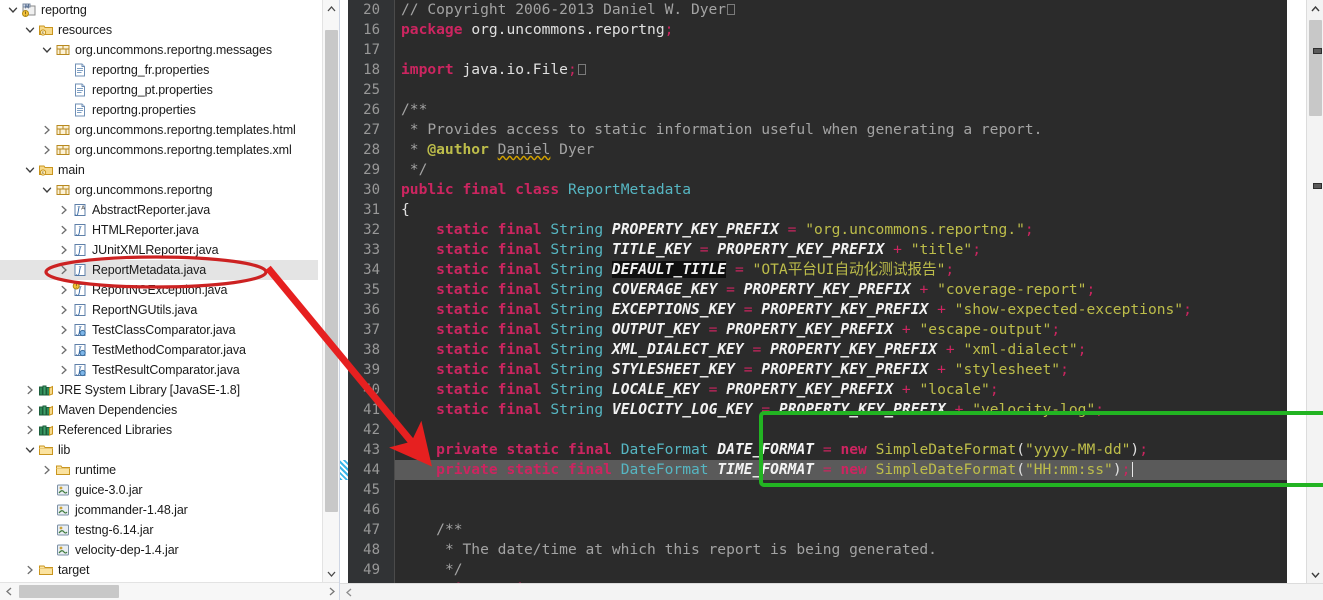  Describe the element at coordinates (159, 50) in the screenshot. I see `tree-item-org-uncommons-reportng-messages: org.uncommons.reportng.messages` at that location.